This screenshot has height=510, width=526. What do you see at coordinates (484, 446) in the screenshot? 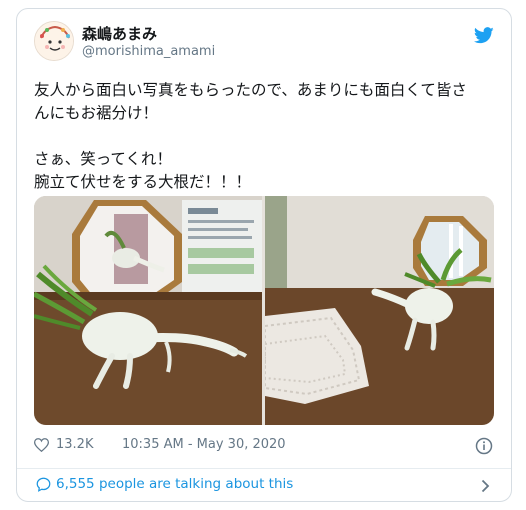
I see `info-icon` at bounding box center [484, 446].